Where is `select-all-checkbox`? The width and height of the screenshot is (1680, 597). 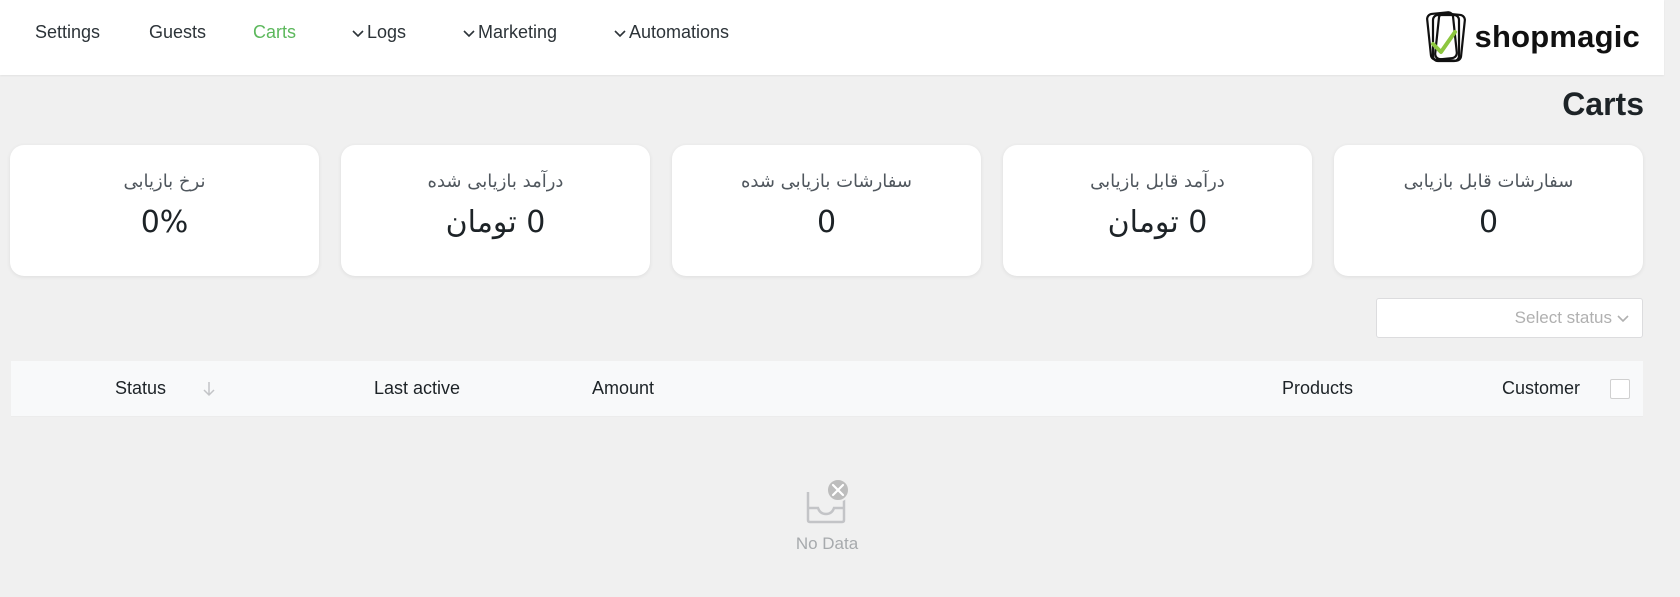
select-all-checkbox is located at coordinates (1620, 389).